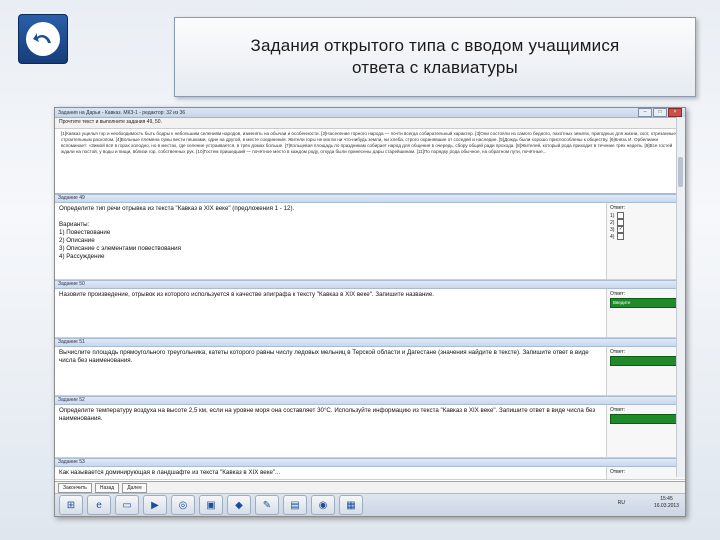  What do you see at coordinates (120, 248) in the screenshot?
I see `option-3: 3) Описание с элементами повествования` at bounding box center [120, 248].